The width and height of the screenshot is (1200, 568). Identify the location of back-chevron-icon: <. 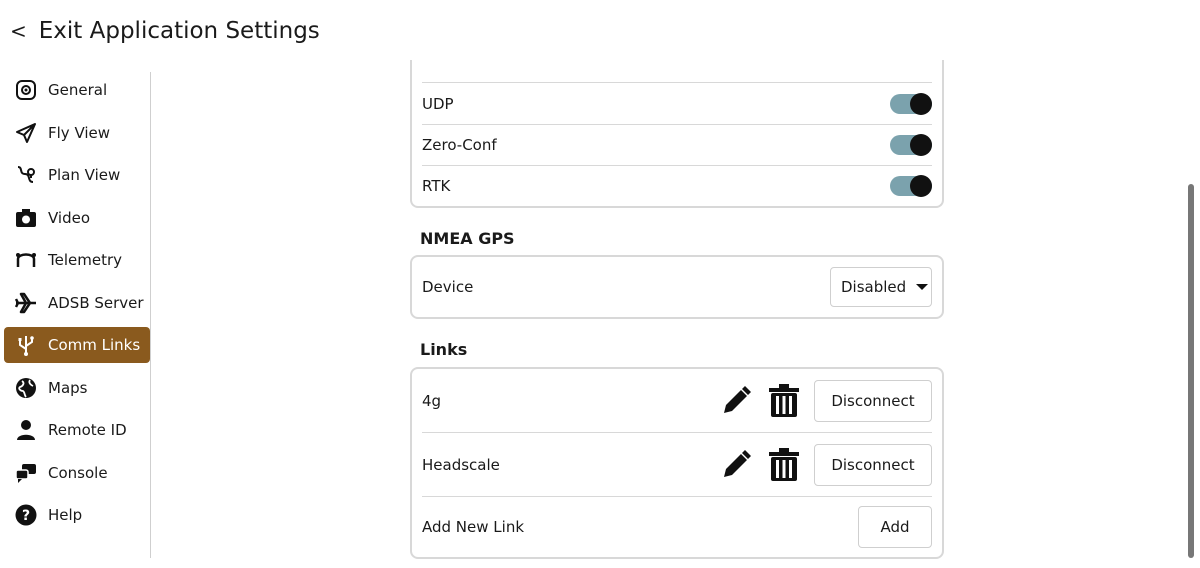
(18, 31).